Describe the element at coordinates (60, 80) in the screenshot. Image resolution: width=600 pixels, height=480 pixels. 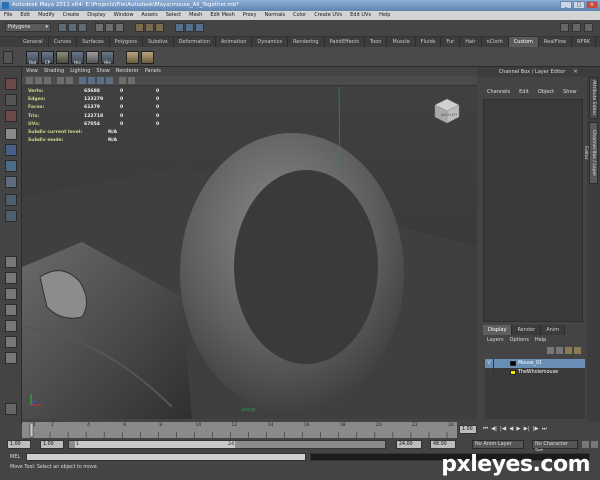
I see `grid-toggle-icon` at that location.